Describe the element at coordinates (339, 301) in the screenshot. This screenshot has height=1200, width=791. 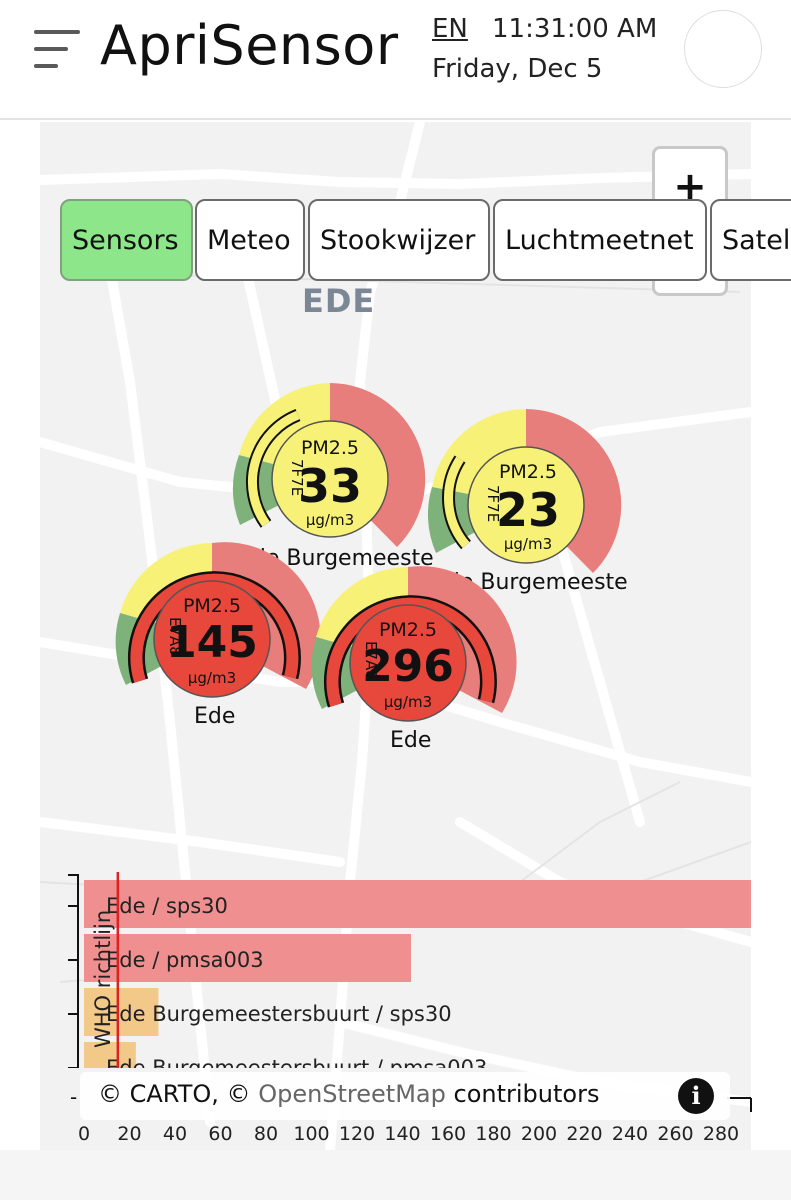
I see `city-label: EDE` at that location.